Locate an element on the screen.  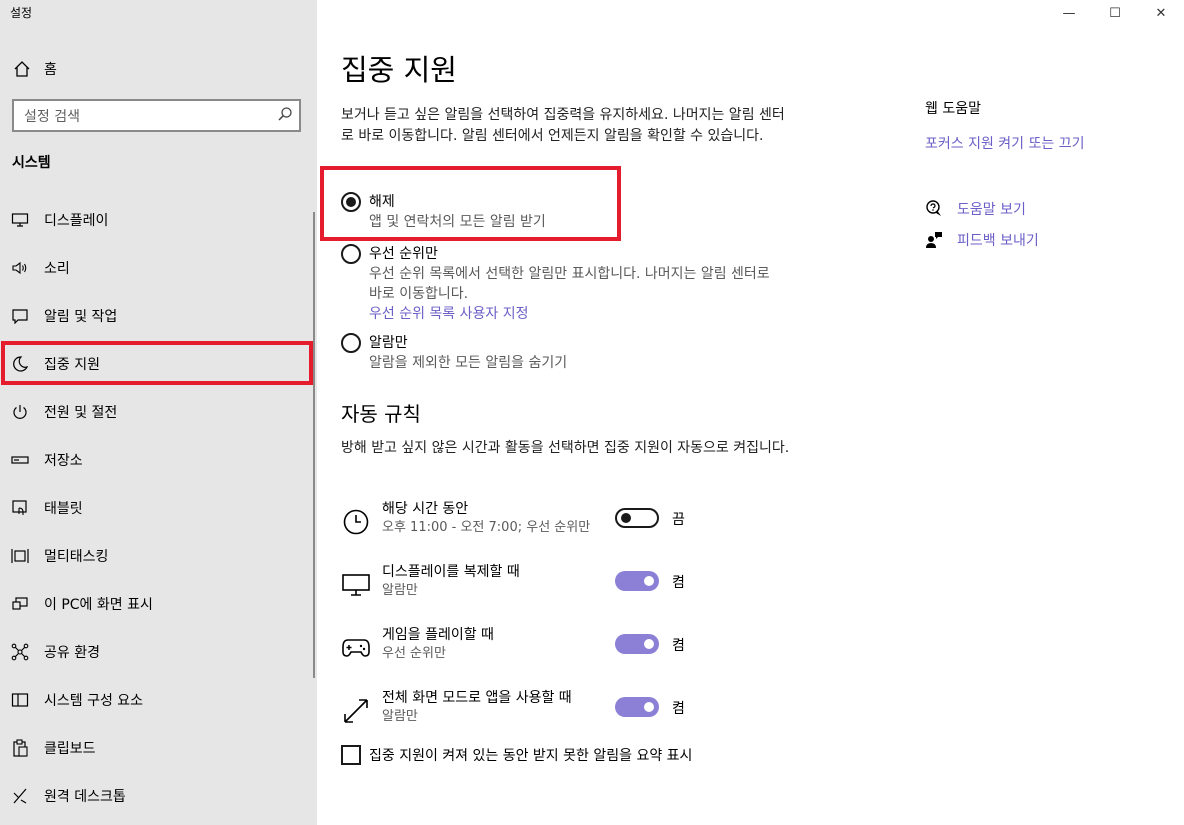
search-icon is located at coordinates (285, 116).